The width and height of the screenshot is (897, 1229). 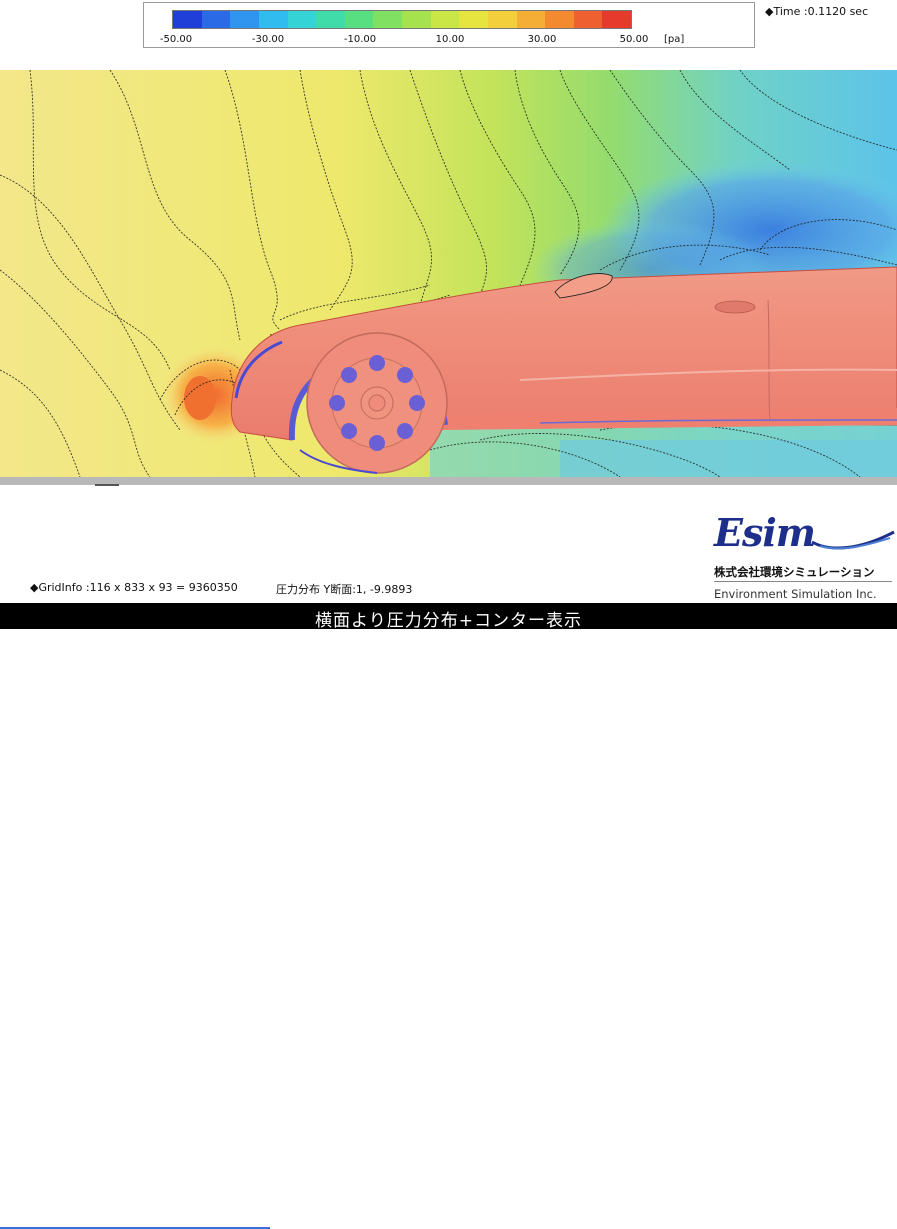 I want to click on logo-company-name-jp: 株式会社環境シミュレーション, so click(x=794, y=572).